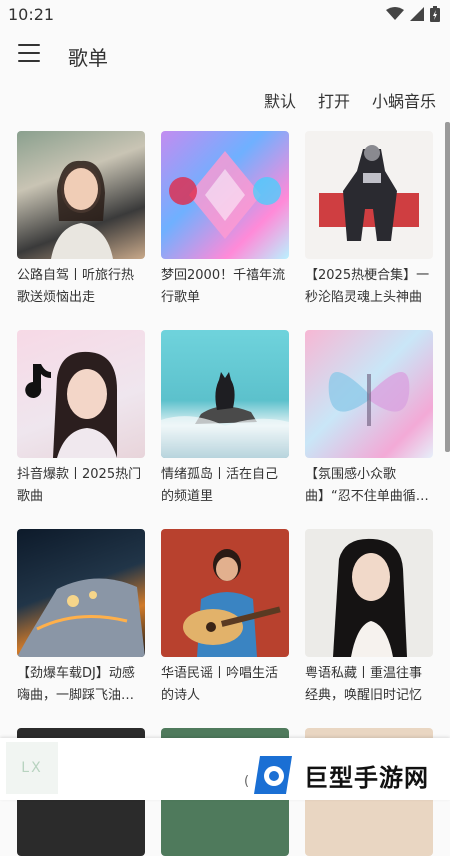  What do you see at coordinates (225, 15) in the screenshot?
I see `status-bar: 10:21` at bounding box center [225, 15].